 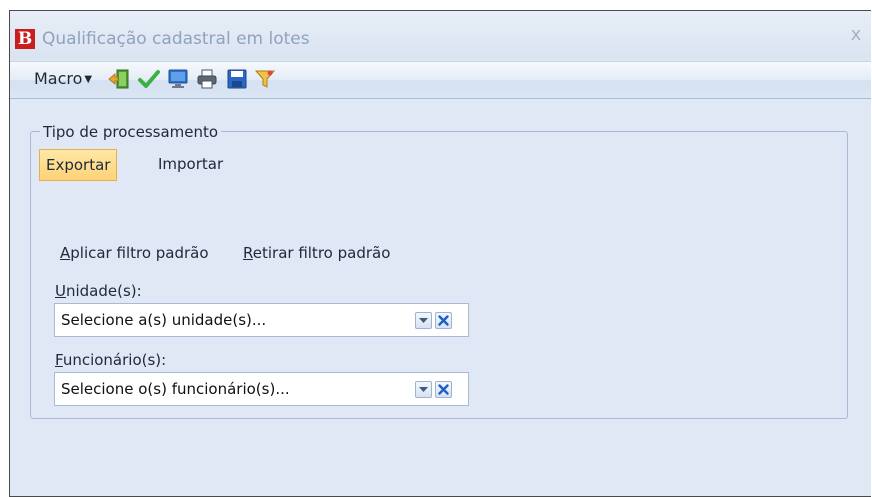 I want to click on apply-filter-text: plicar filtro padrão, so click(x=139, y=253).